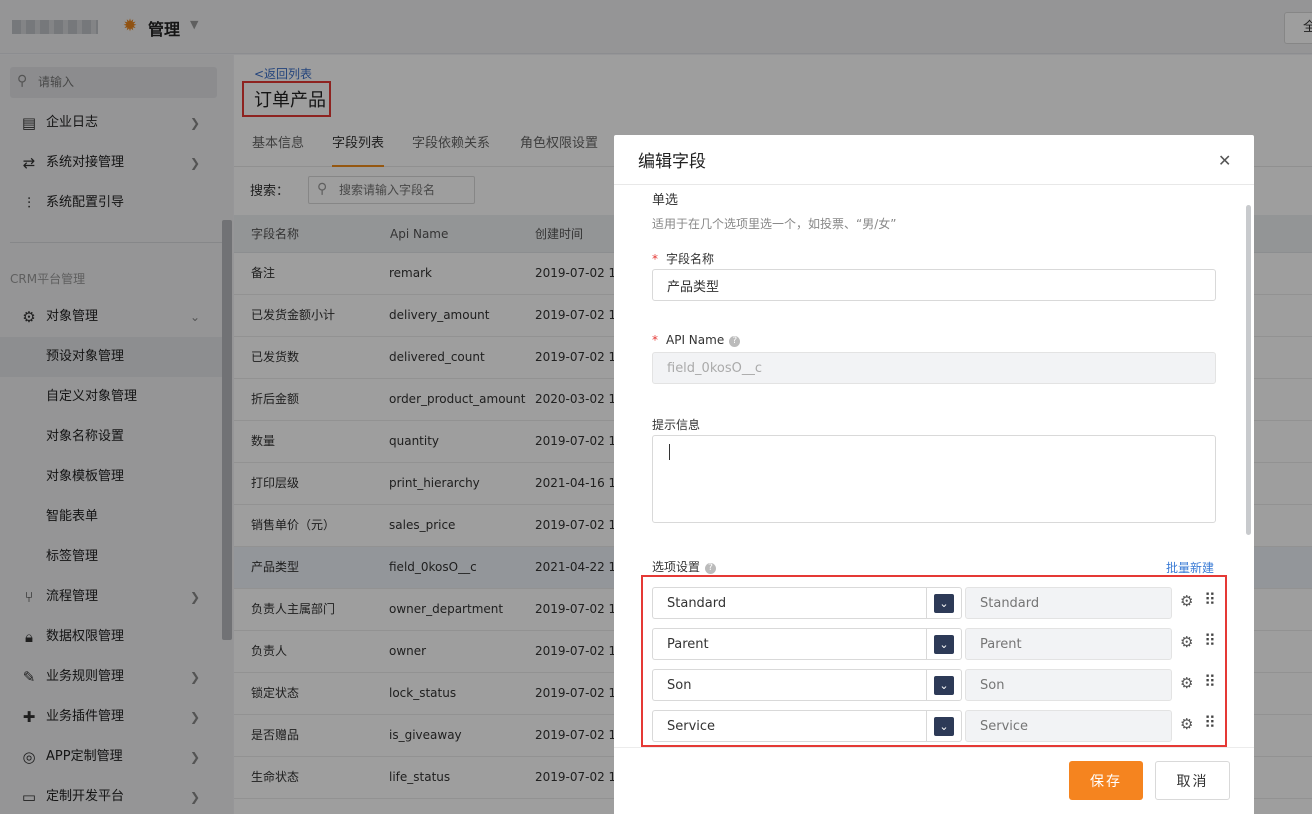  I want to click on close-icon: ✕, so click(1224, 160).